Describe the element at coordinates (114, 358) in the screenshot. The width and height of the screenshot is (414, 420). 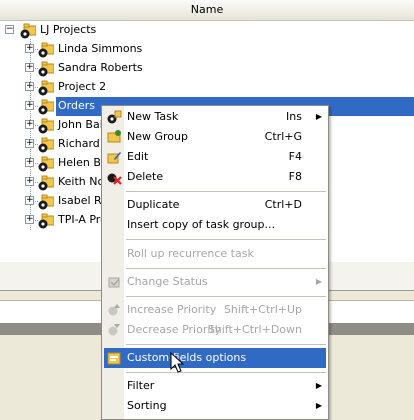
I see `custom-fields-icon` at that location.